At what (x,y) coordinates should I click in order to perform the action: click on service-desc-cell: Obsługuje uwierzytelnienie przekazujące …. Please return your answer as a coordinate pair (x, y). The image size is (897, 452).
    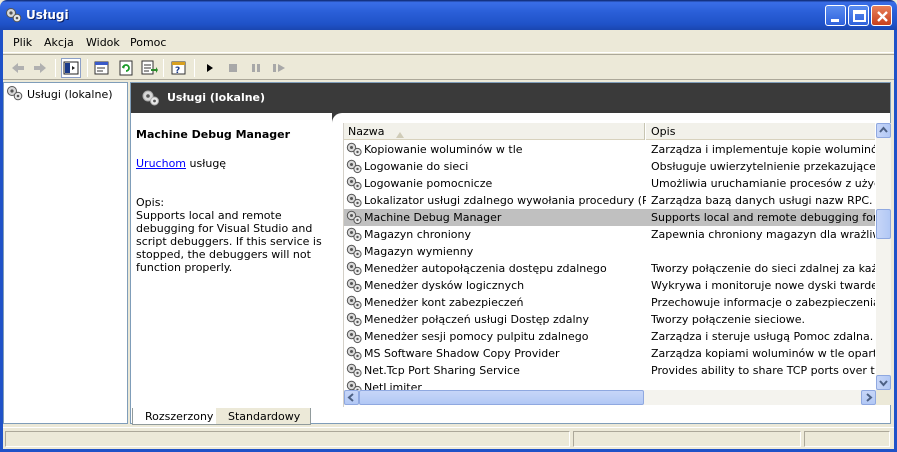
    Looking at the image, I should click on (763, 166).